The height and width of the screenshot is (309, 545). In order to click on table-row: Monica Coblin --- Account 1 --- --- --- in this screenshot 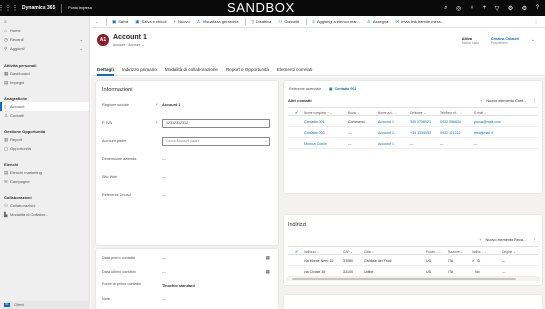, I will do `click(413, 144)`.